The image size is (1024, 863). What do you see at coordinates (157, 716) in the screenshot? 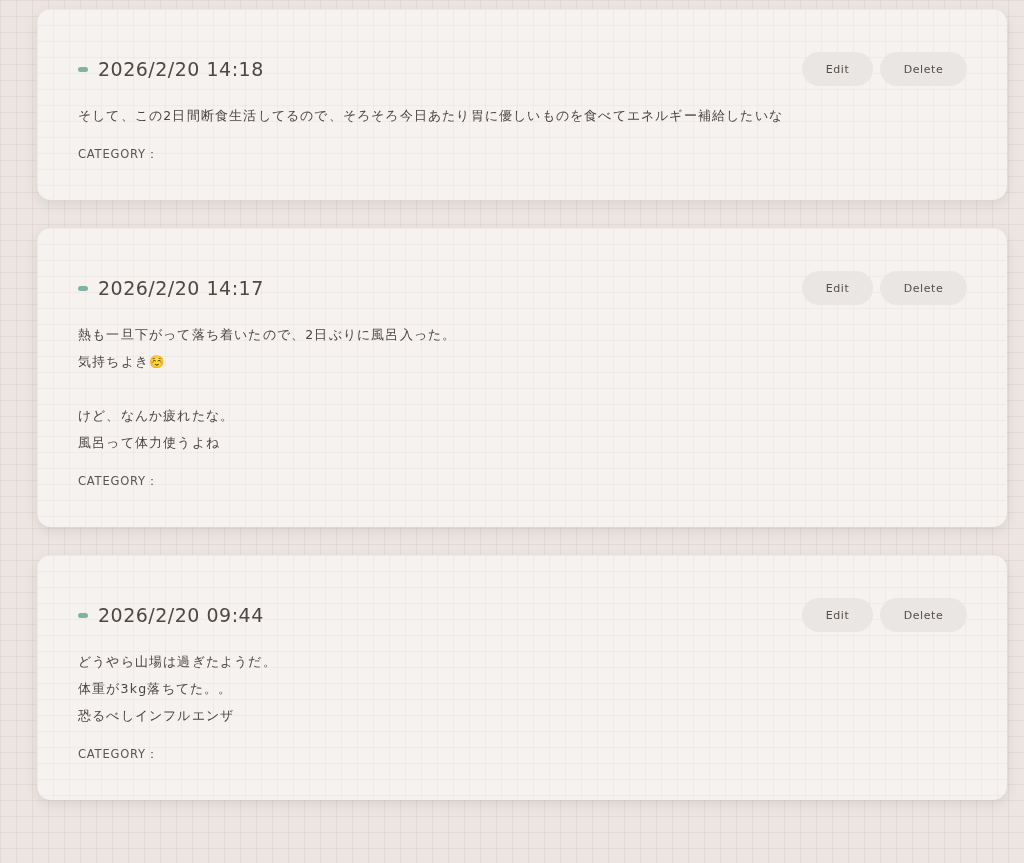
I see `entry-text: 恐るべしインフルエンザ` at bounding box center [157, 716].